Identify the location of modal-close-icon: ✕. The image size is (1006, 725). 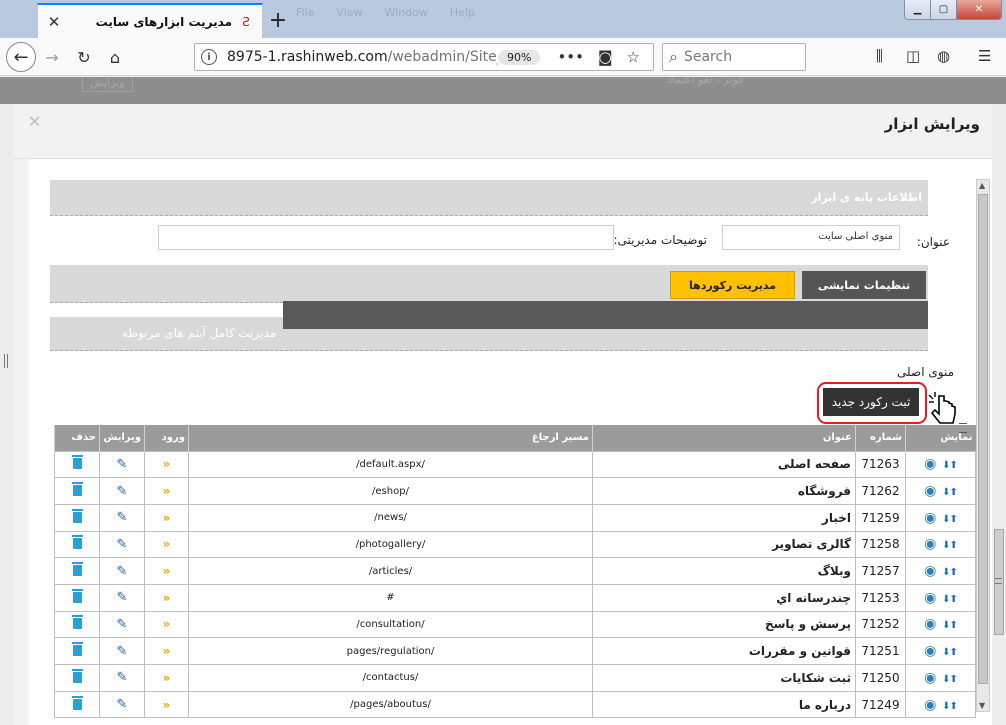
(34, 121).